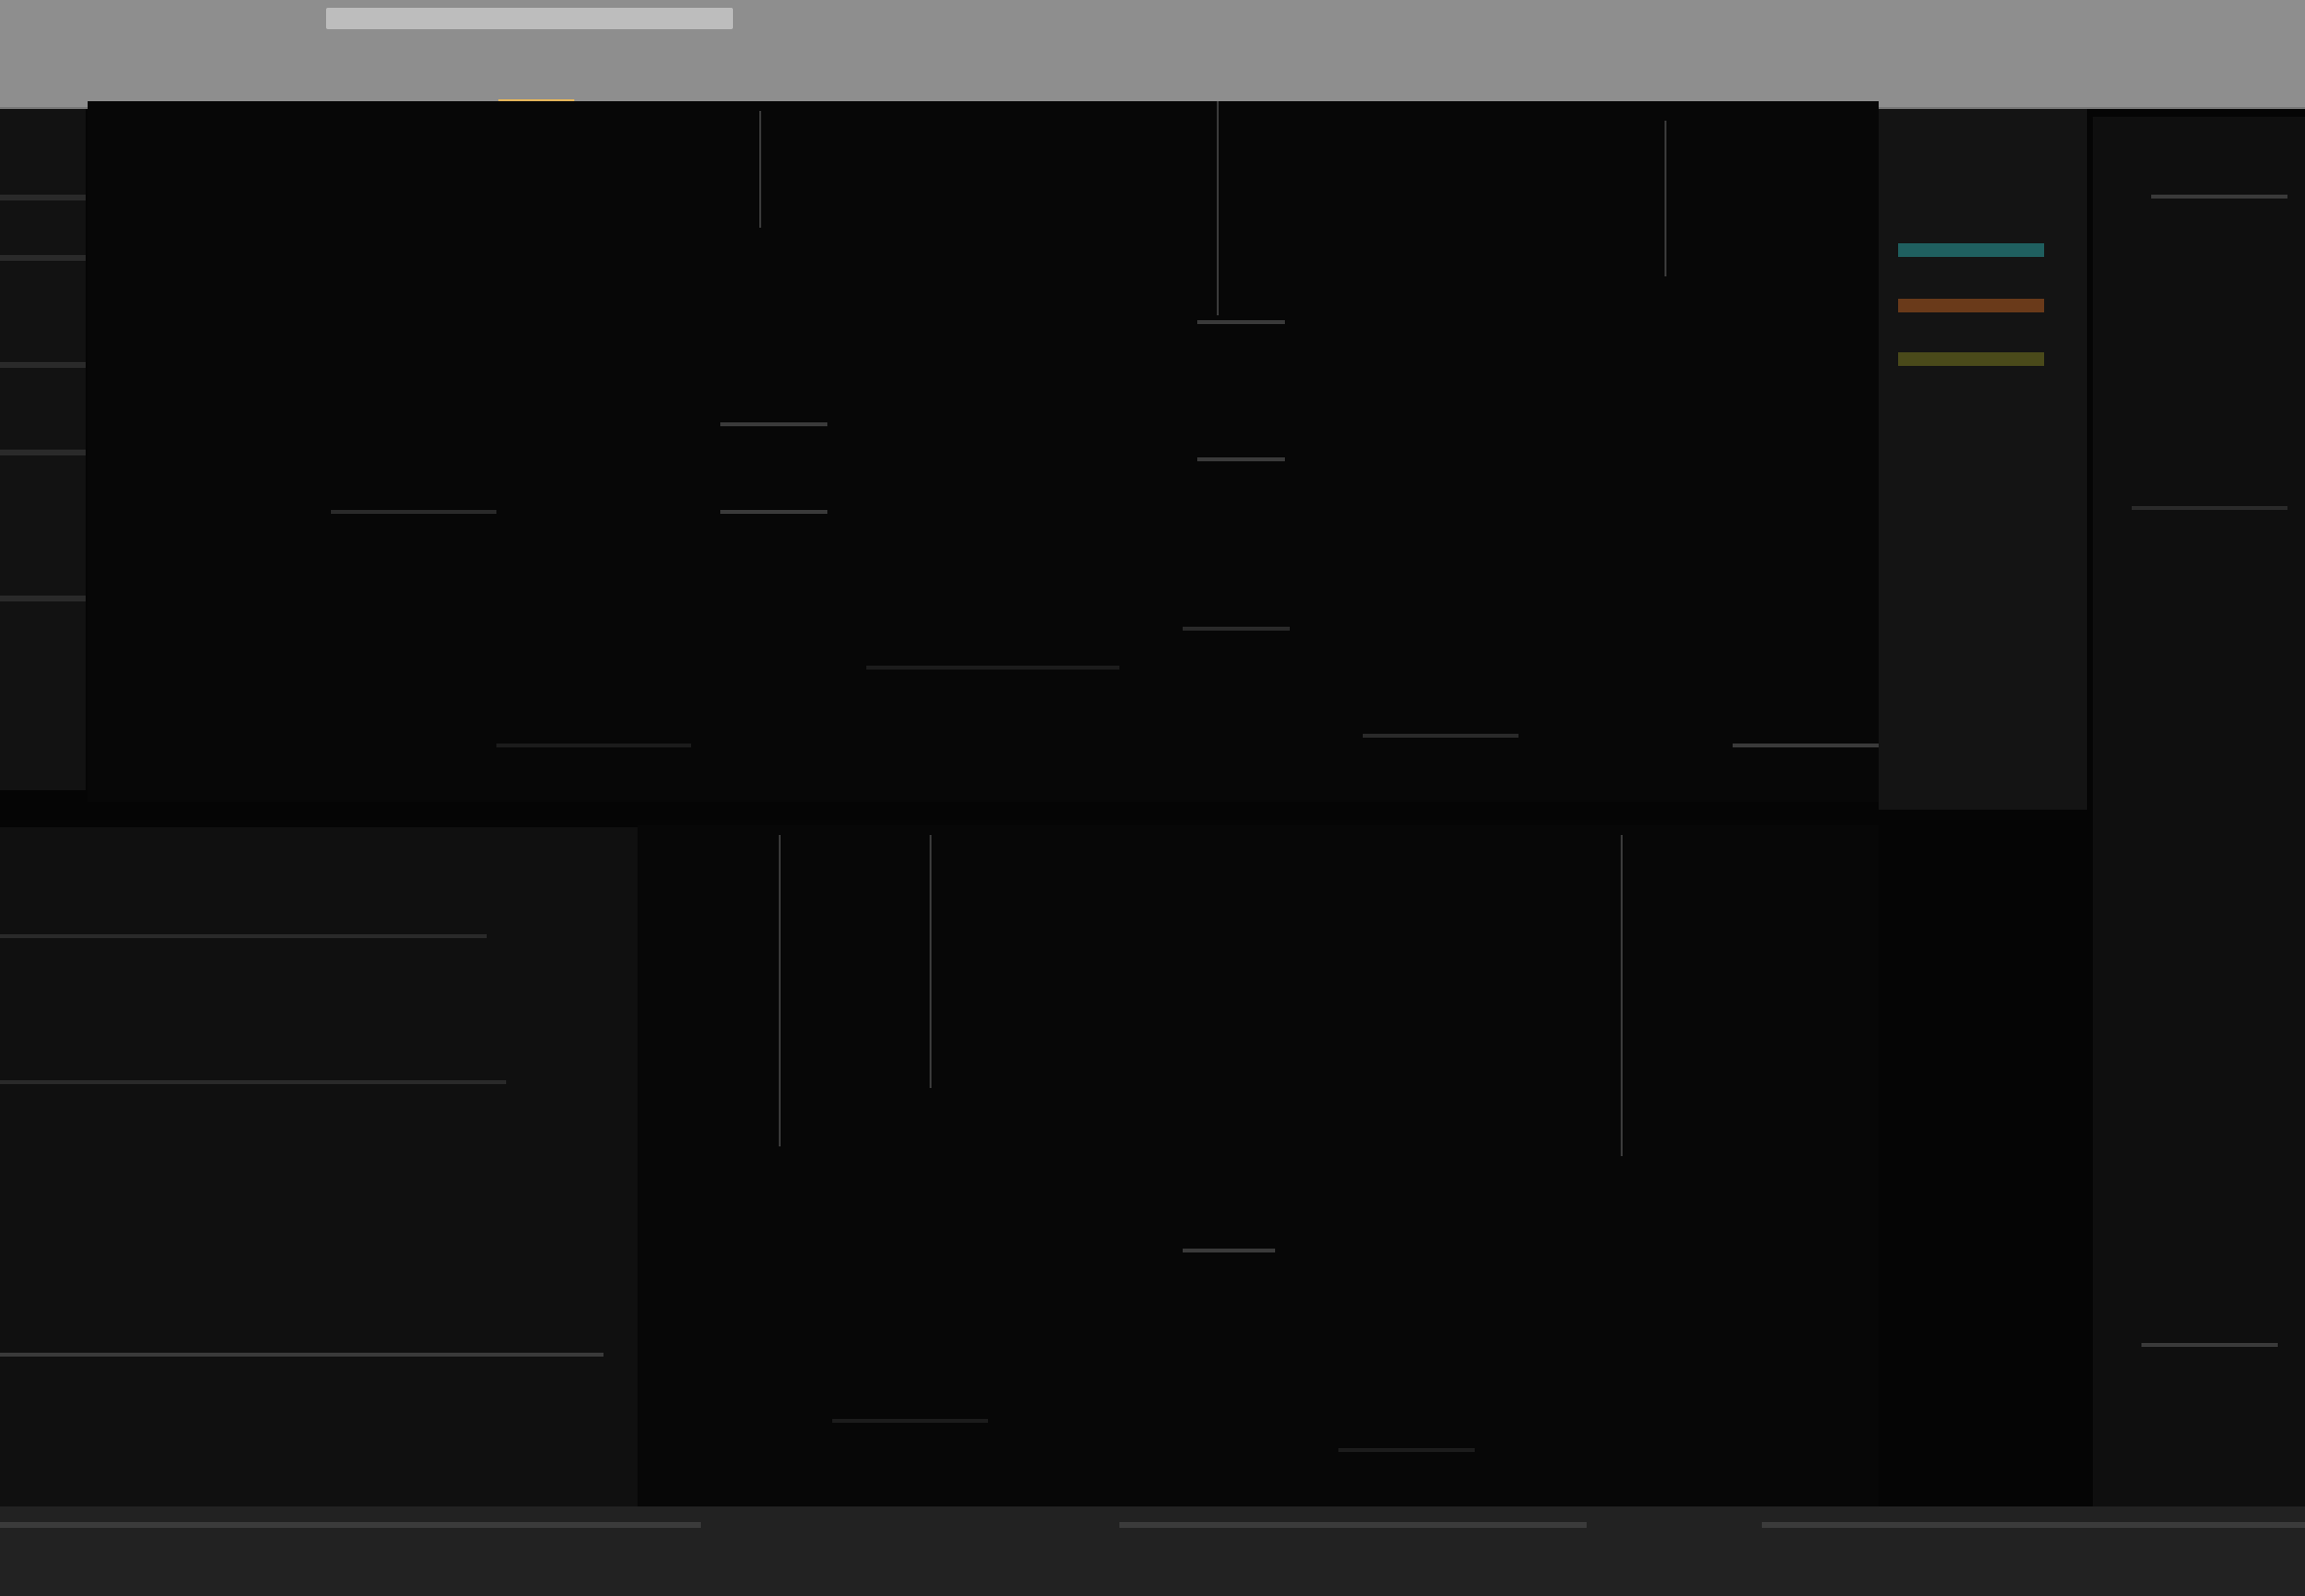 The height and width of the screenshot is (1596, 2305). I want to click on left-lower-panel, so click(319, 1167).